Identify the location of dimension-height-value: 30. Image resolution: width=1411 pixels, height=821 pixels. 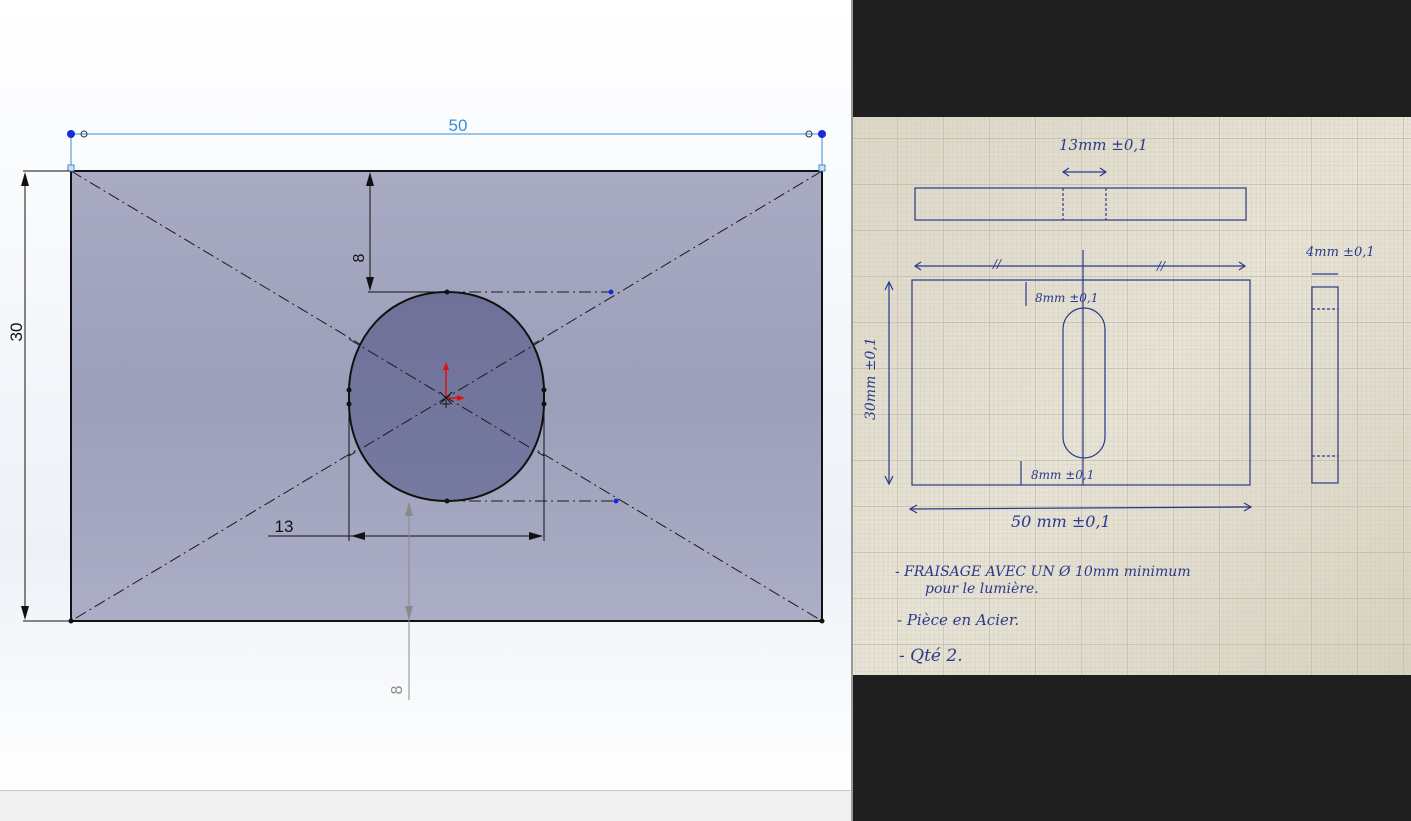
(16, 332).